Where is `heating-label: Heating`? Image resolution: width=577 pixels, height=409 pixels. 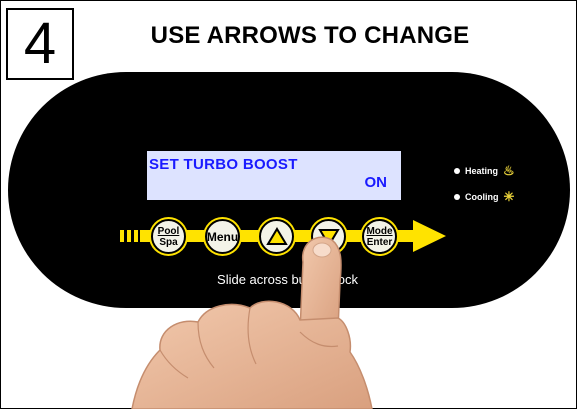
heating-label: Heating is located at coordinates (482, 170).